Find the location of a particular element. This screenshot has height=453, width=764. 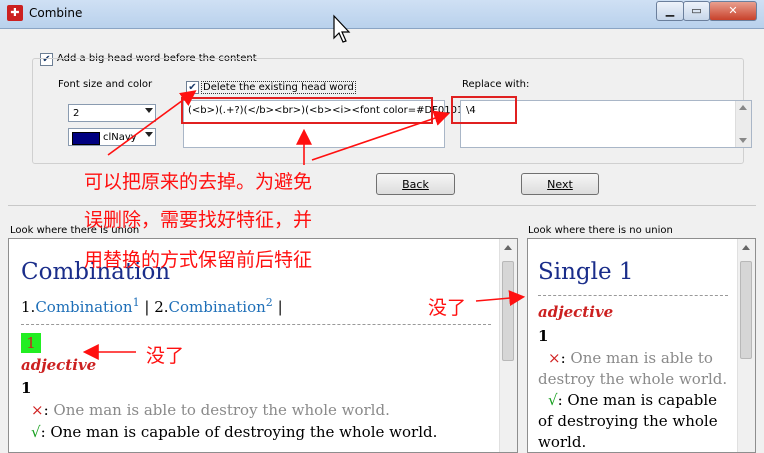

annotation-line-2: 误删除，需要找好特征，并 is located at coordinates (198, 220).